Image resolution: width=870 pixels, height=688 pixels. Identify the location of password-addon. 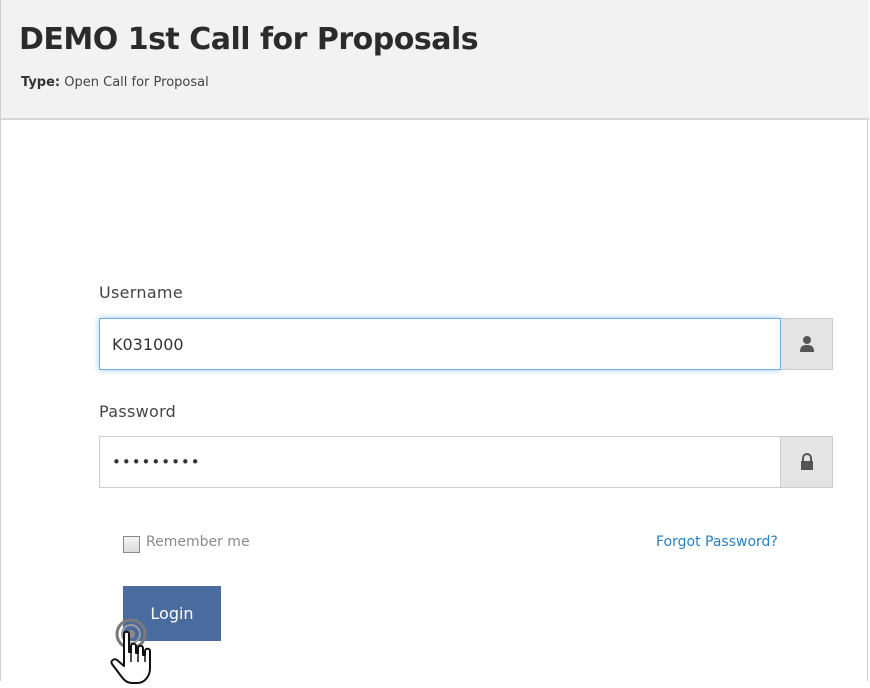
(807, 462).